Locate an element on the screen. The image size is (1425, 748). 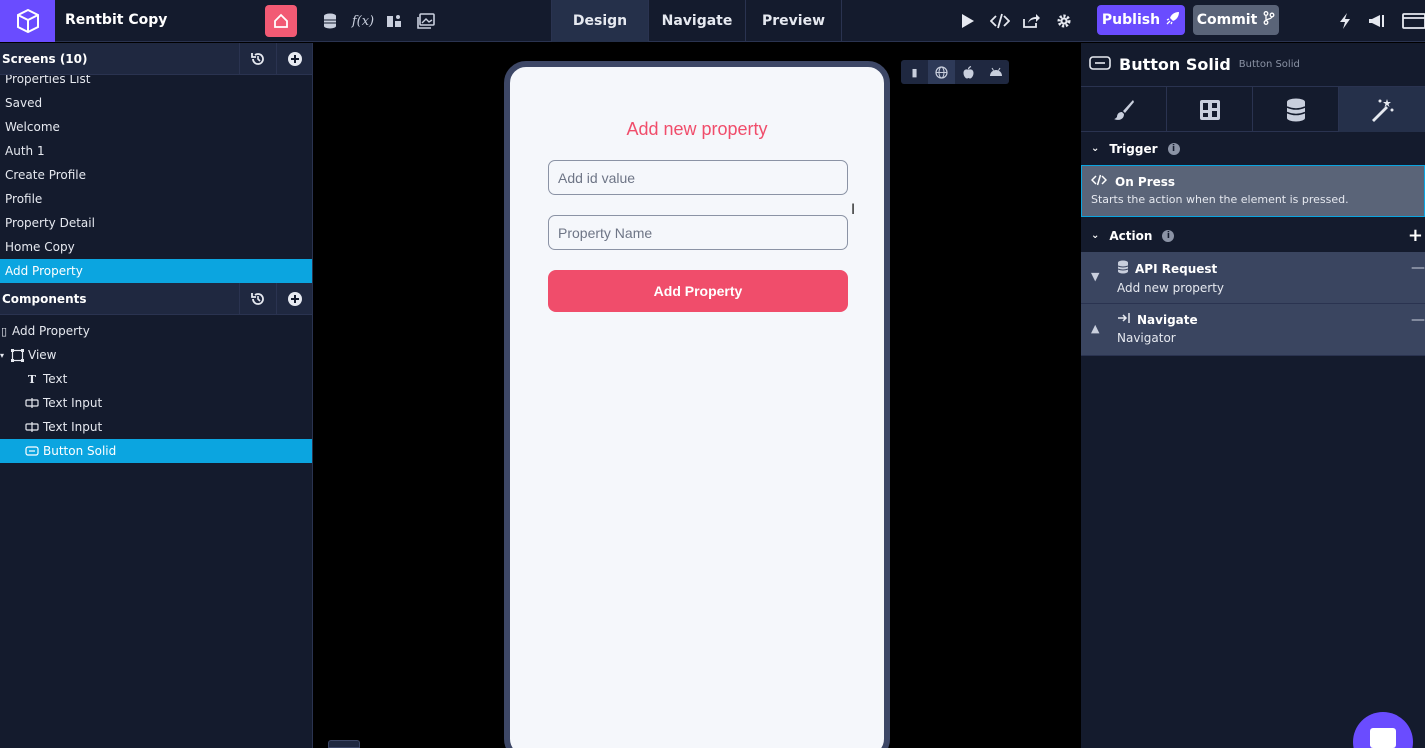
screen-icon: ▯ is located at coordinates (4, 331).